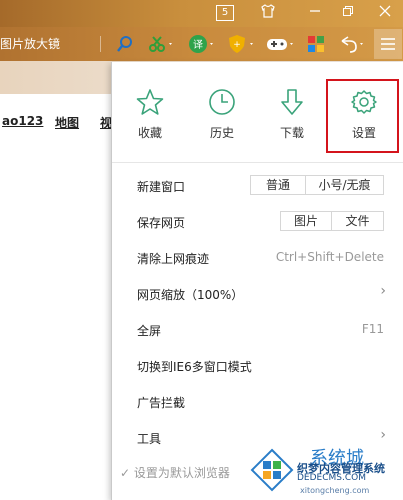 Image resolution: width=403 pixels, height=500 pixels. I want to click on skin-shirt-icon, so click(268, 13).